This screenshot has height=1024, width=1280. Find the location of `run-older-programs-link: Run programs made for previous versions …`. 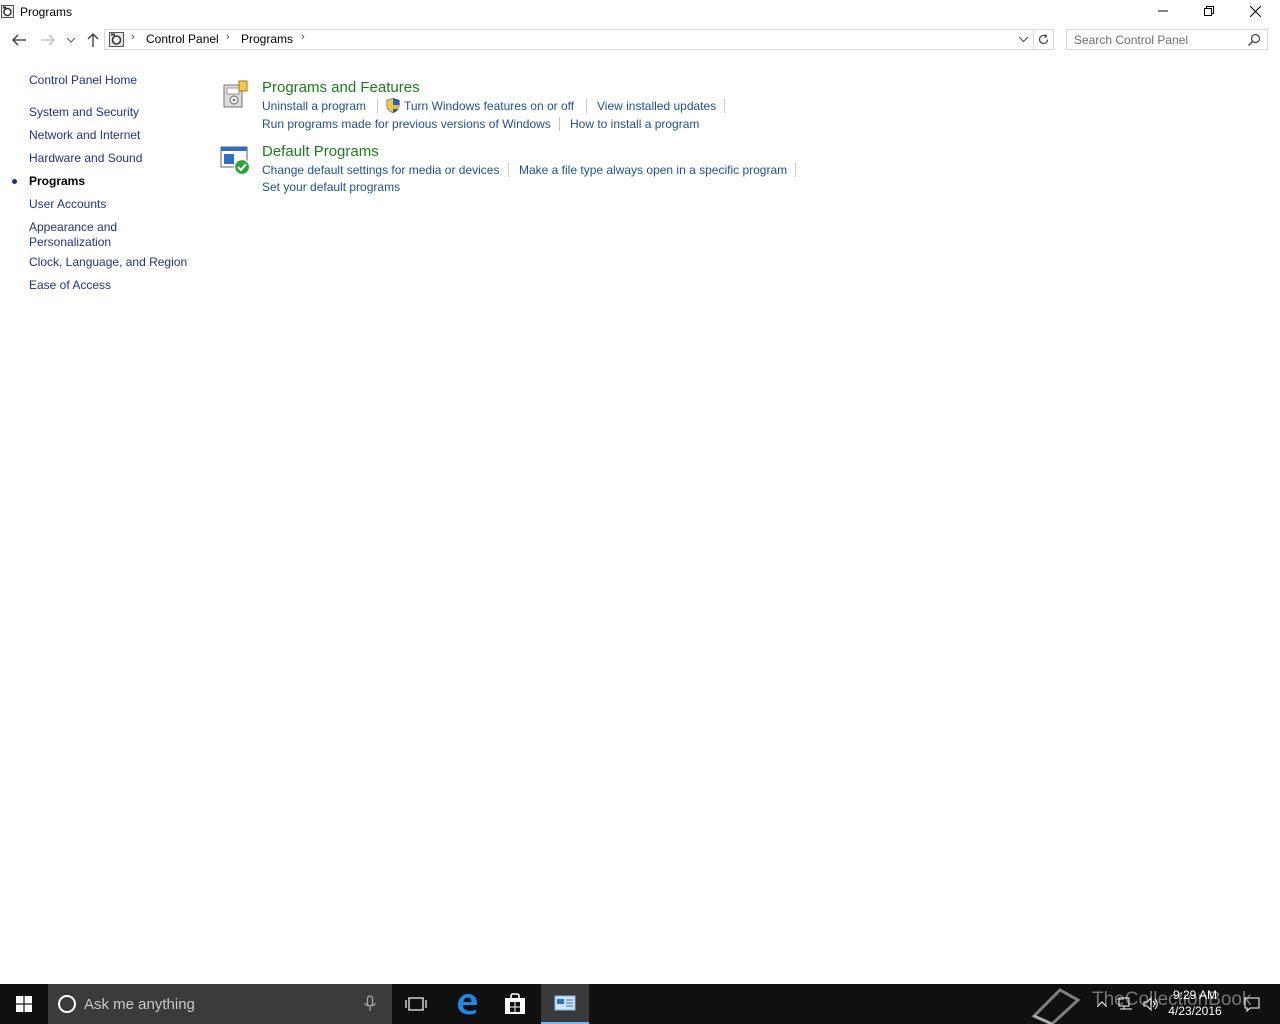

run-older-programs-link: Run programs made for previous versions … is located at coordinates (406, 124).